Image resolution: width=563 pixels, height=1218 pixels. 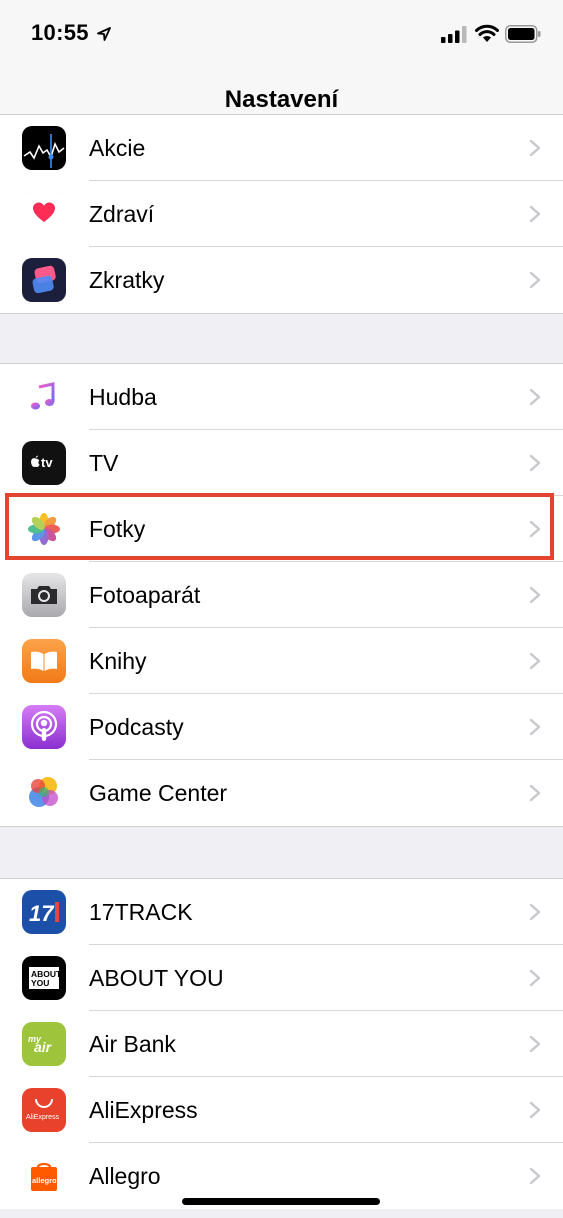 I want to click on allegro-icon: allegro, so click(x=44, y=1176).